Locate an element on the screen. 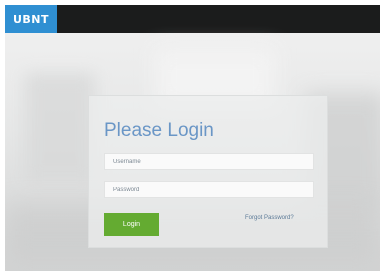 Image resolution: width=386 pixels, height=276 pixels. brand-logo-text: UBNT is located at coordinates (31, 19).